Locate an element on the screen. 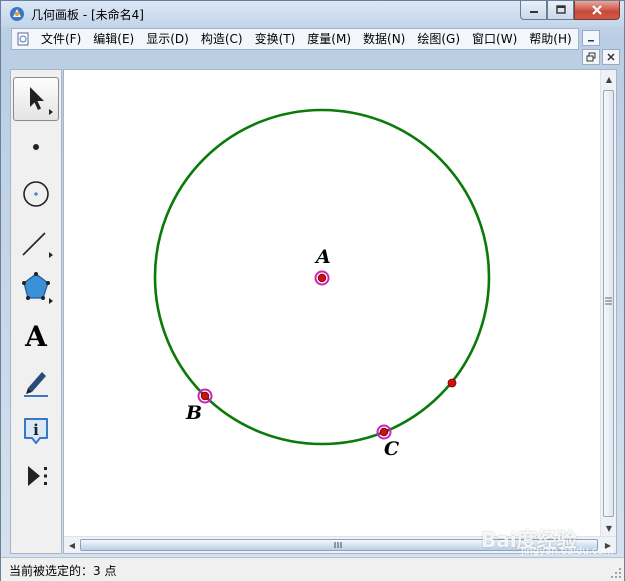  custom-tool is located at coordinates (36, 476).